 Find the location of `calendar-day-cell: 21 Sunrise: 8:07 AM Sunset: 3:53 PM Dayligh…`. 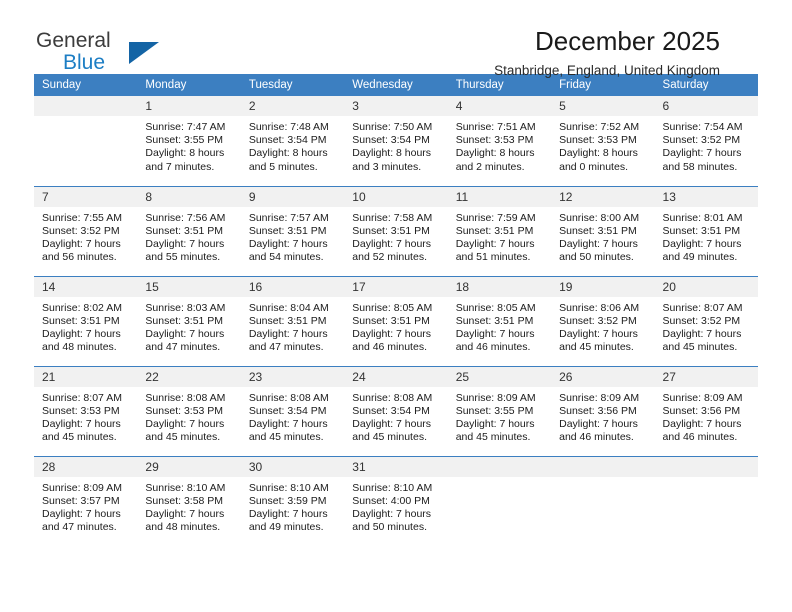

calendar-day-cell: 21 Sunrise: 8:07 AM Sunset: 3:53 PM Dayligh… is located at coordinates (86, 410).